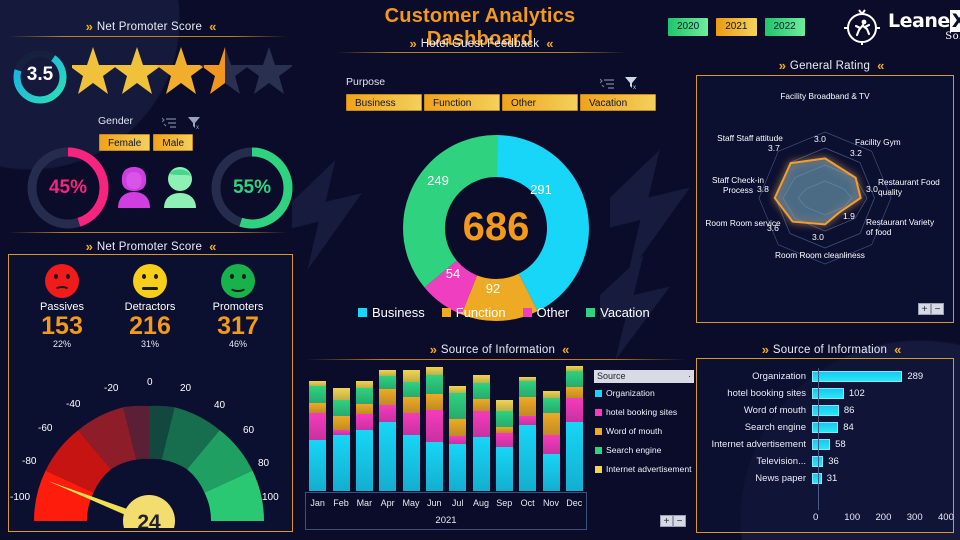  I want to click on legend-item-other: Other, so click(545, 312).